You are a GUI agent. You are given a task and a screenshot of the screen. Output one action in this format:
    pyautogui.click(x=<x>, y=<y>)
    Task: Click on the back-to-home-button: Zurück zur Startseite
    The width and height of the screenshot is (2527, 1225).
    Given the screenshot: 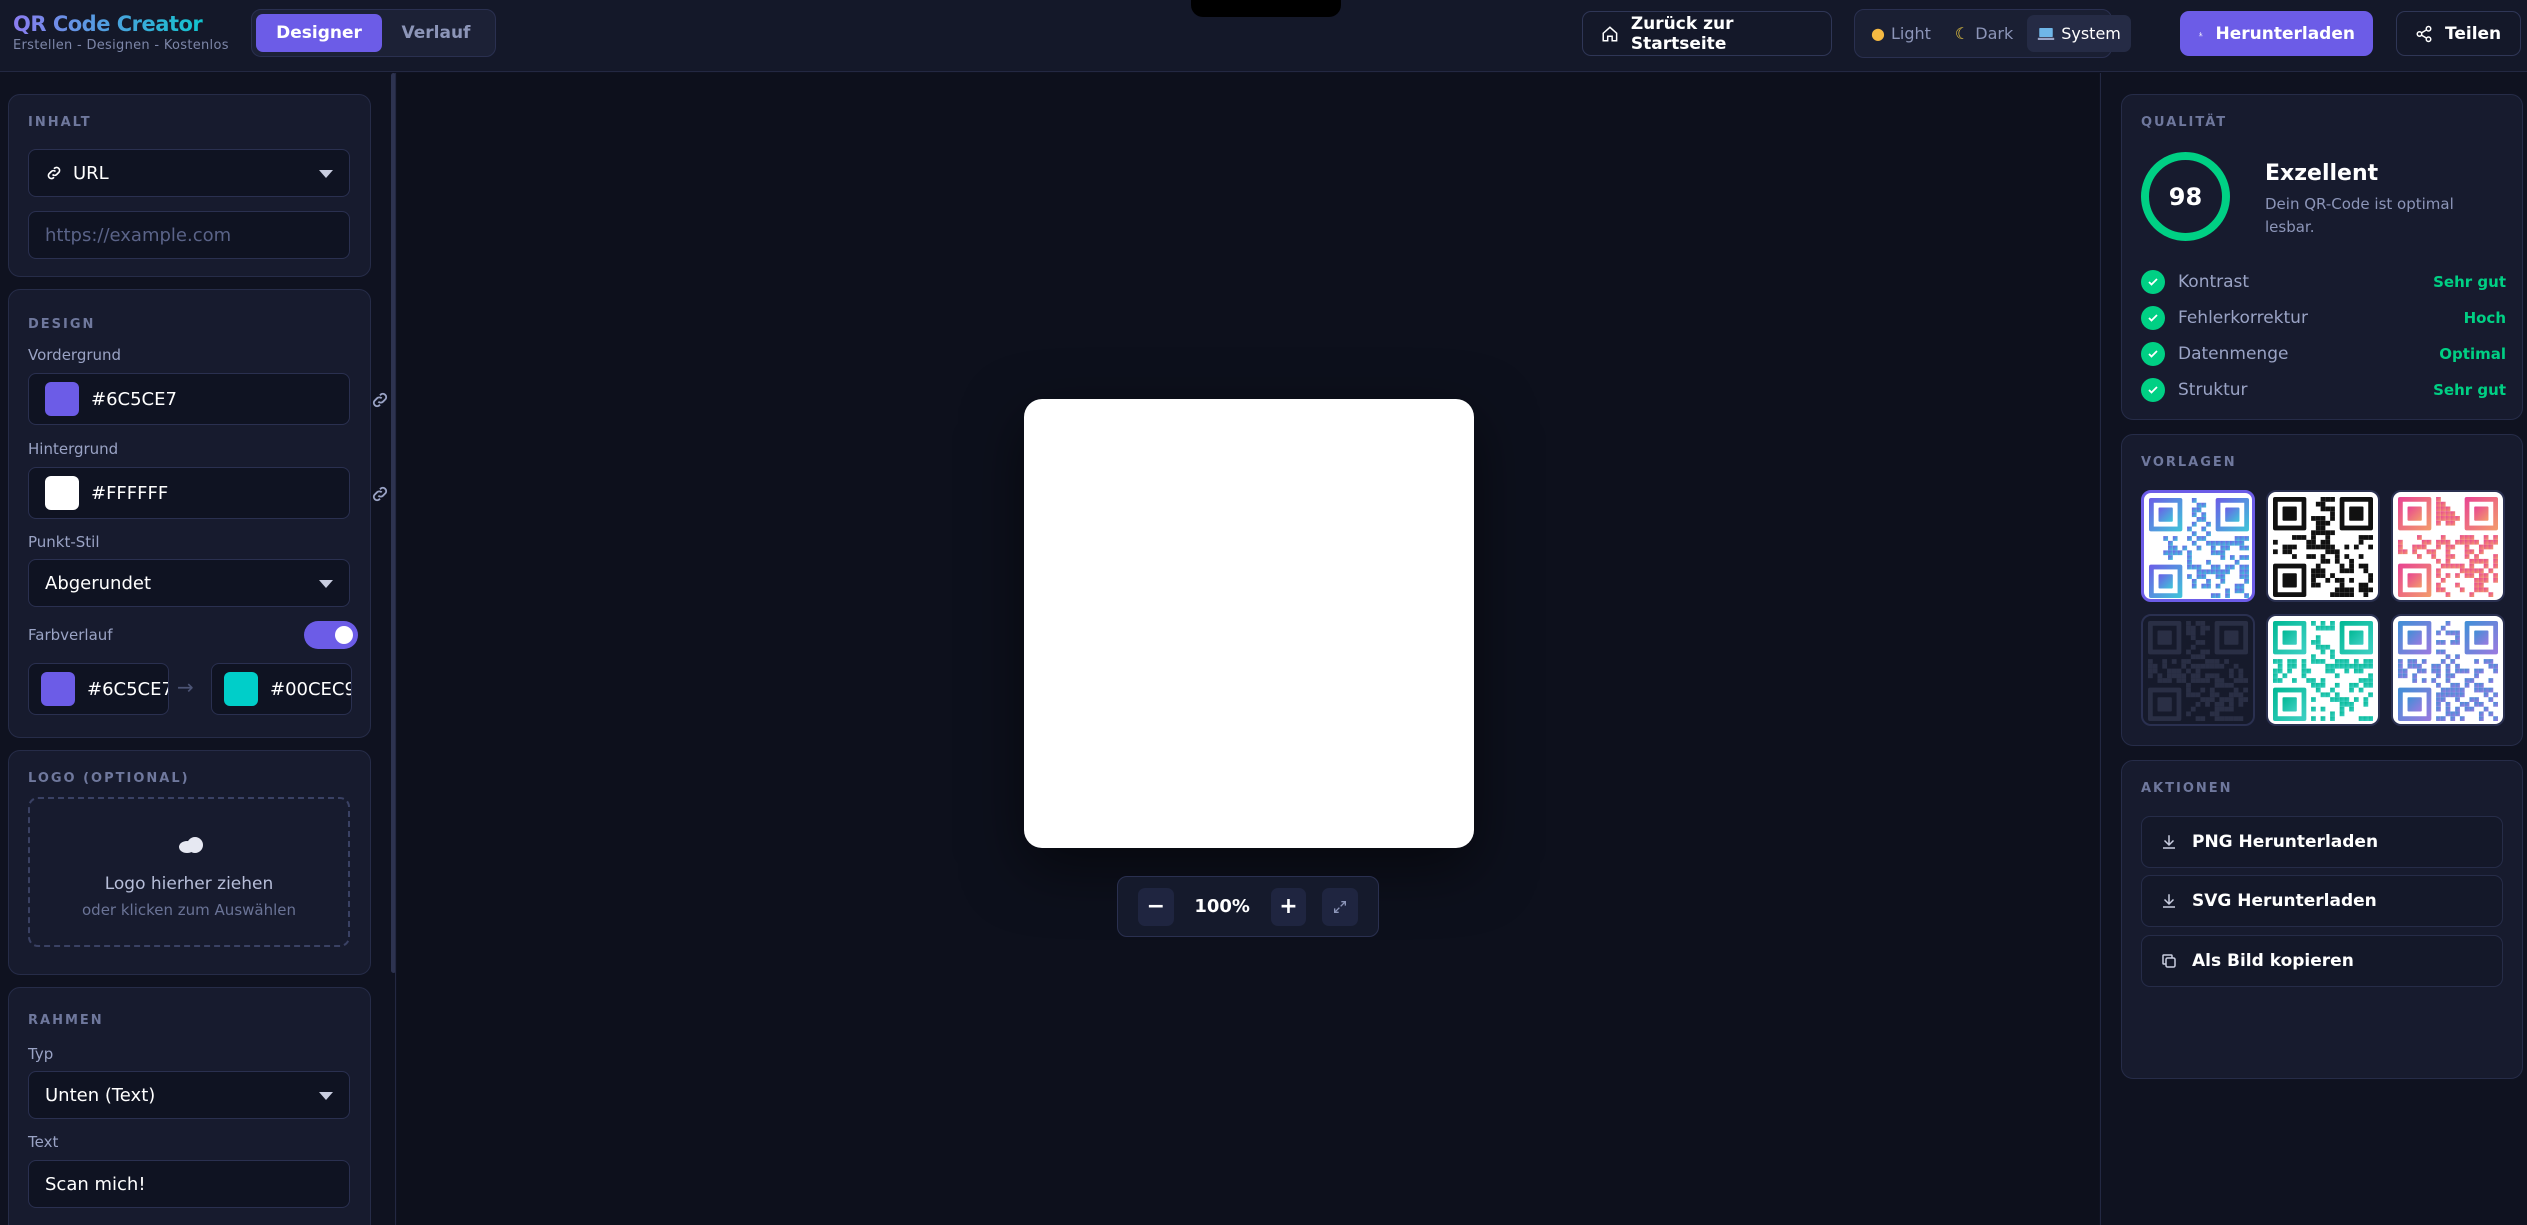 What is the action you would take?
    pyautogui.click(x=1707, y=33)
    